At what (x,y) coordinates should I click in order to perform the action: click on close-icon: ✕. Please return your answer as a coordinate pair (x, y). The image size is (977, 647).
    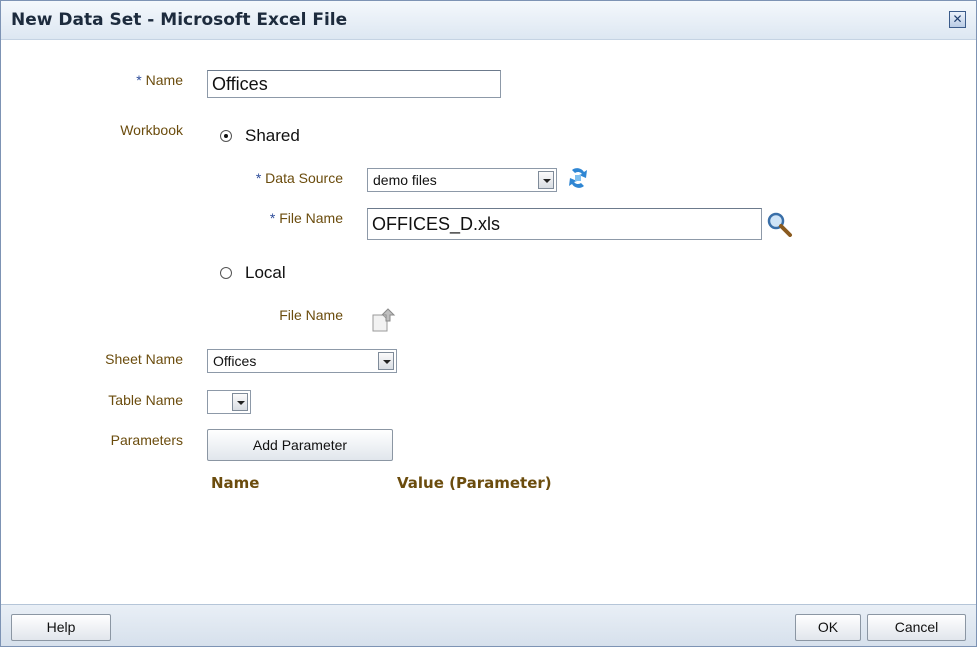
    Looking at the image, I should click on (957, 19).